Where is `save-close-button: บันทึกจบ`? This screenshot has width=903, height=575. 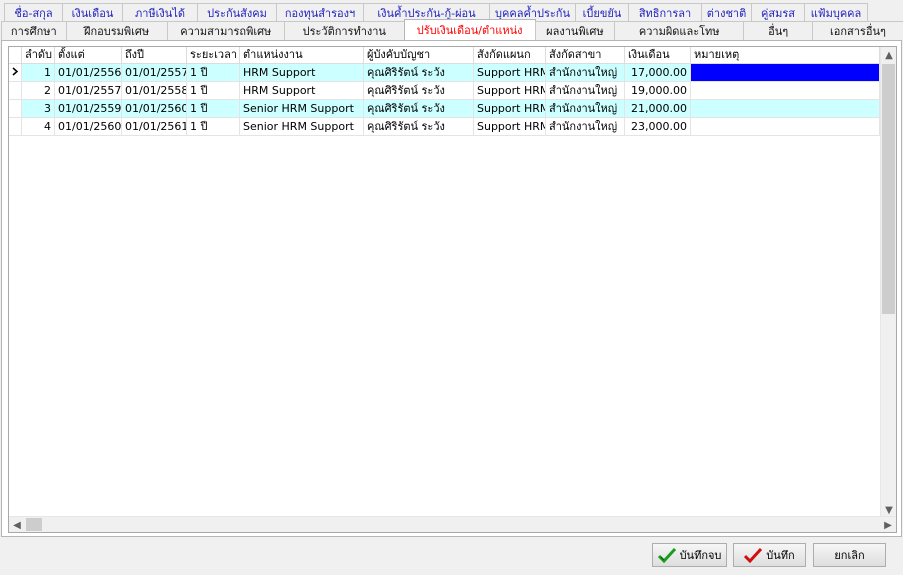
save-close-button: บันทึกจบ is located at coordinates (689, 555).